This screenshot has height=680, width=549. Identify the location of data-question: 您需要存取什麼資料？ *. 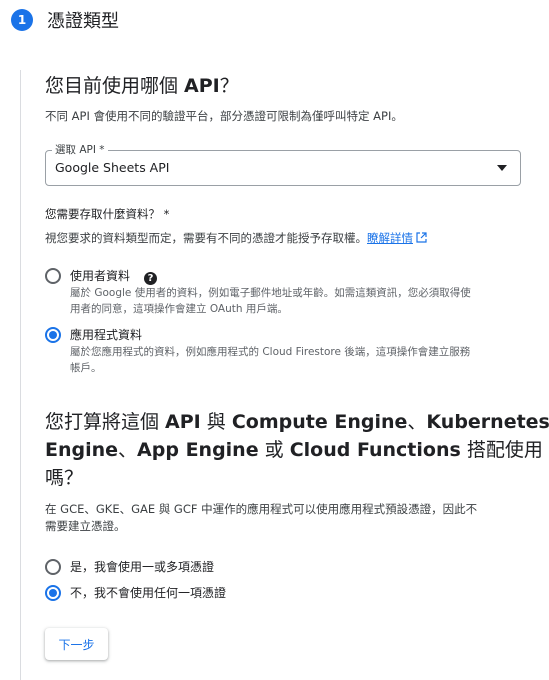
(107, 214).